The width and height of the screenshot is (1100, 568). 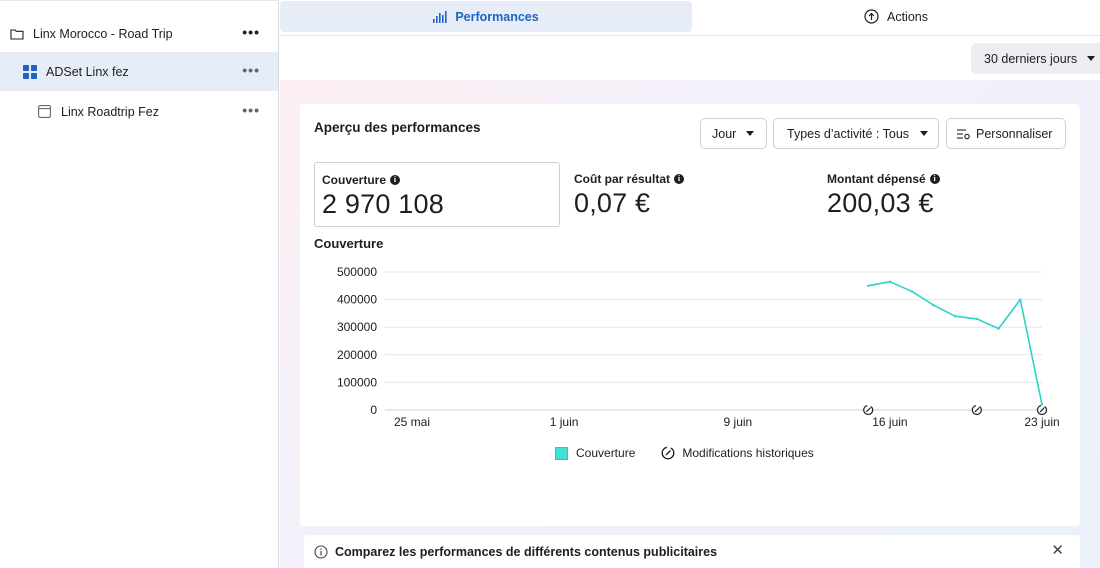 I want to click on metric-label-text: Montant dépensé, so click(x=876, y=179).